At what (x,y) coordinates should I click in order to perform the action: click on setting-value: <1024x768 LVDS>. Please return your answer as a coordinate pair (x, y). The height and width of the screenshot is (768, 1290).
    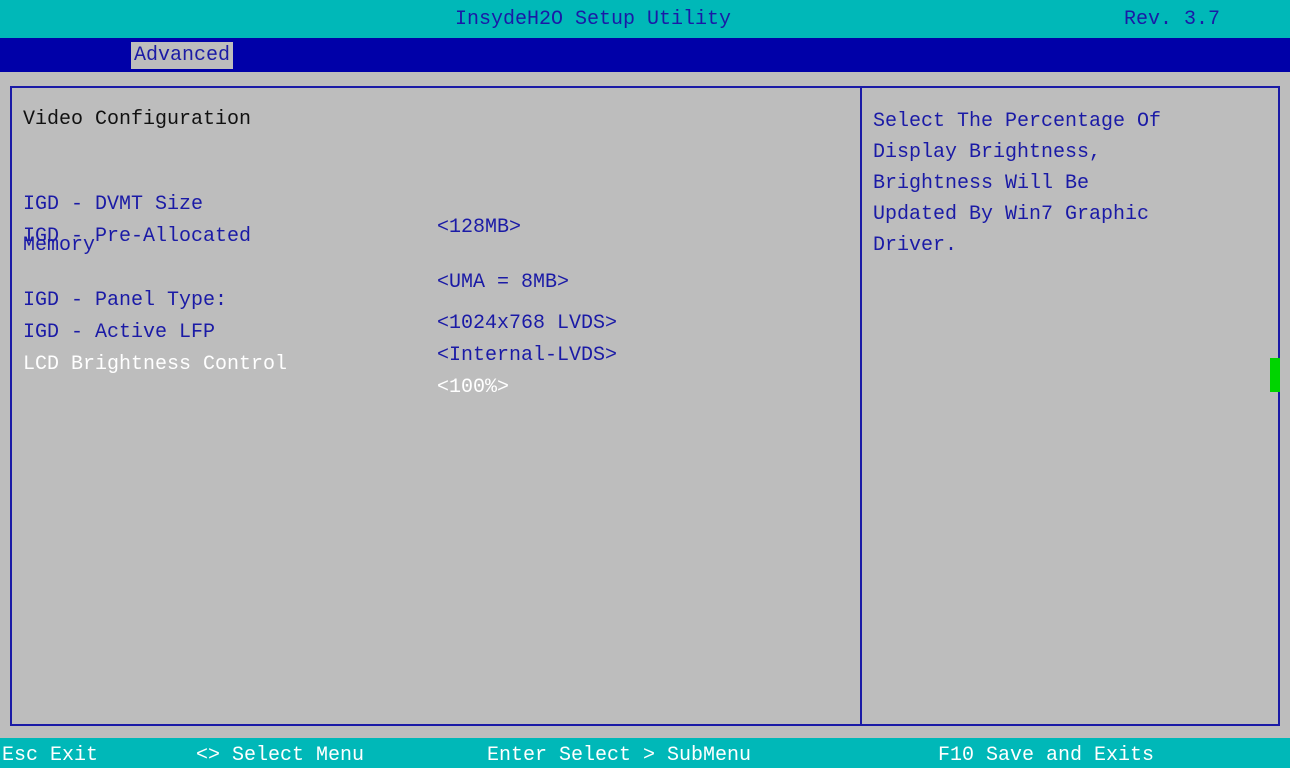
    Looking at the image, I should click on (527, 323).